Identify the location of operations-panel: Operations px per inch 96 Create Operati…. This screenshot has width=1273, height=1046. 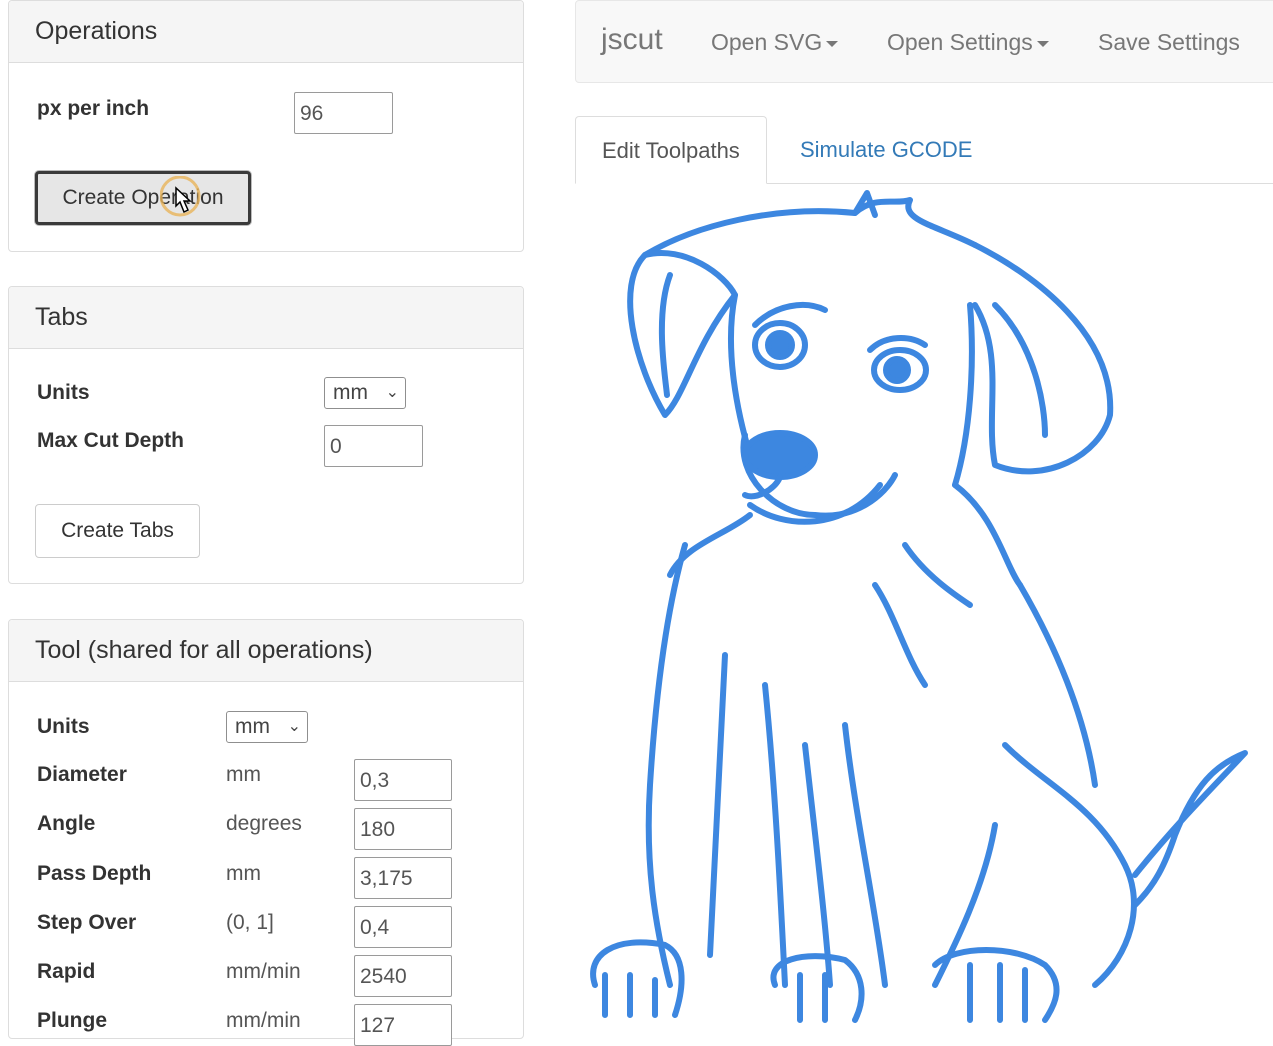
(266, 126).